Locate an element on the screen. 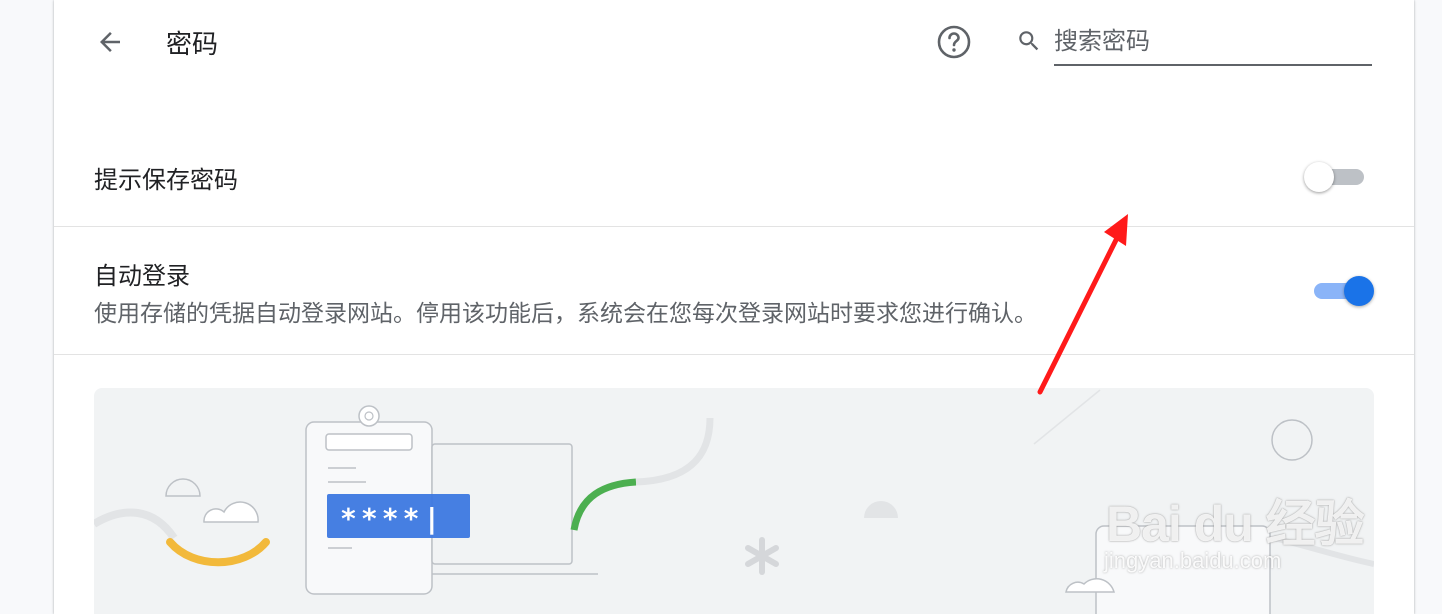  device-shape is located at coordinates (1183, 569).